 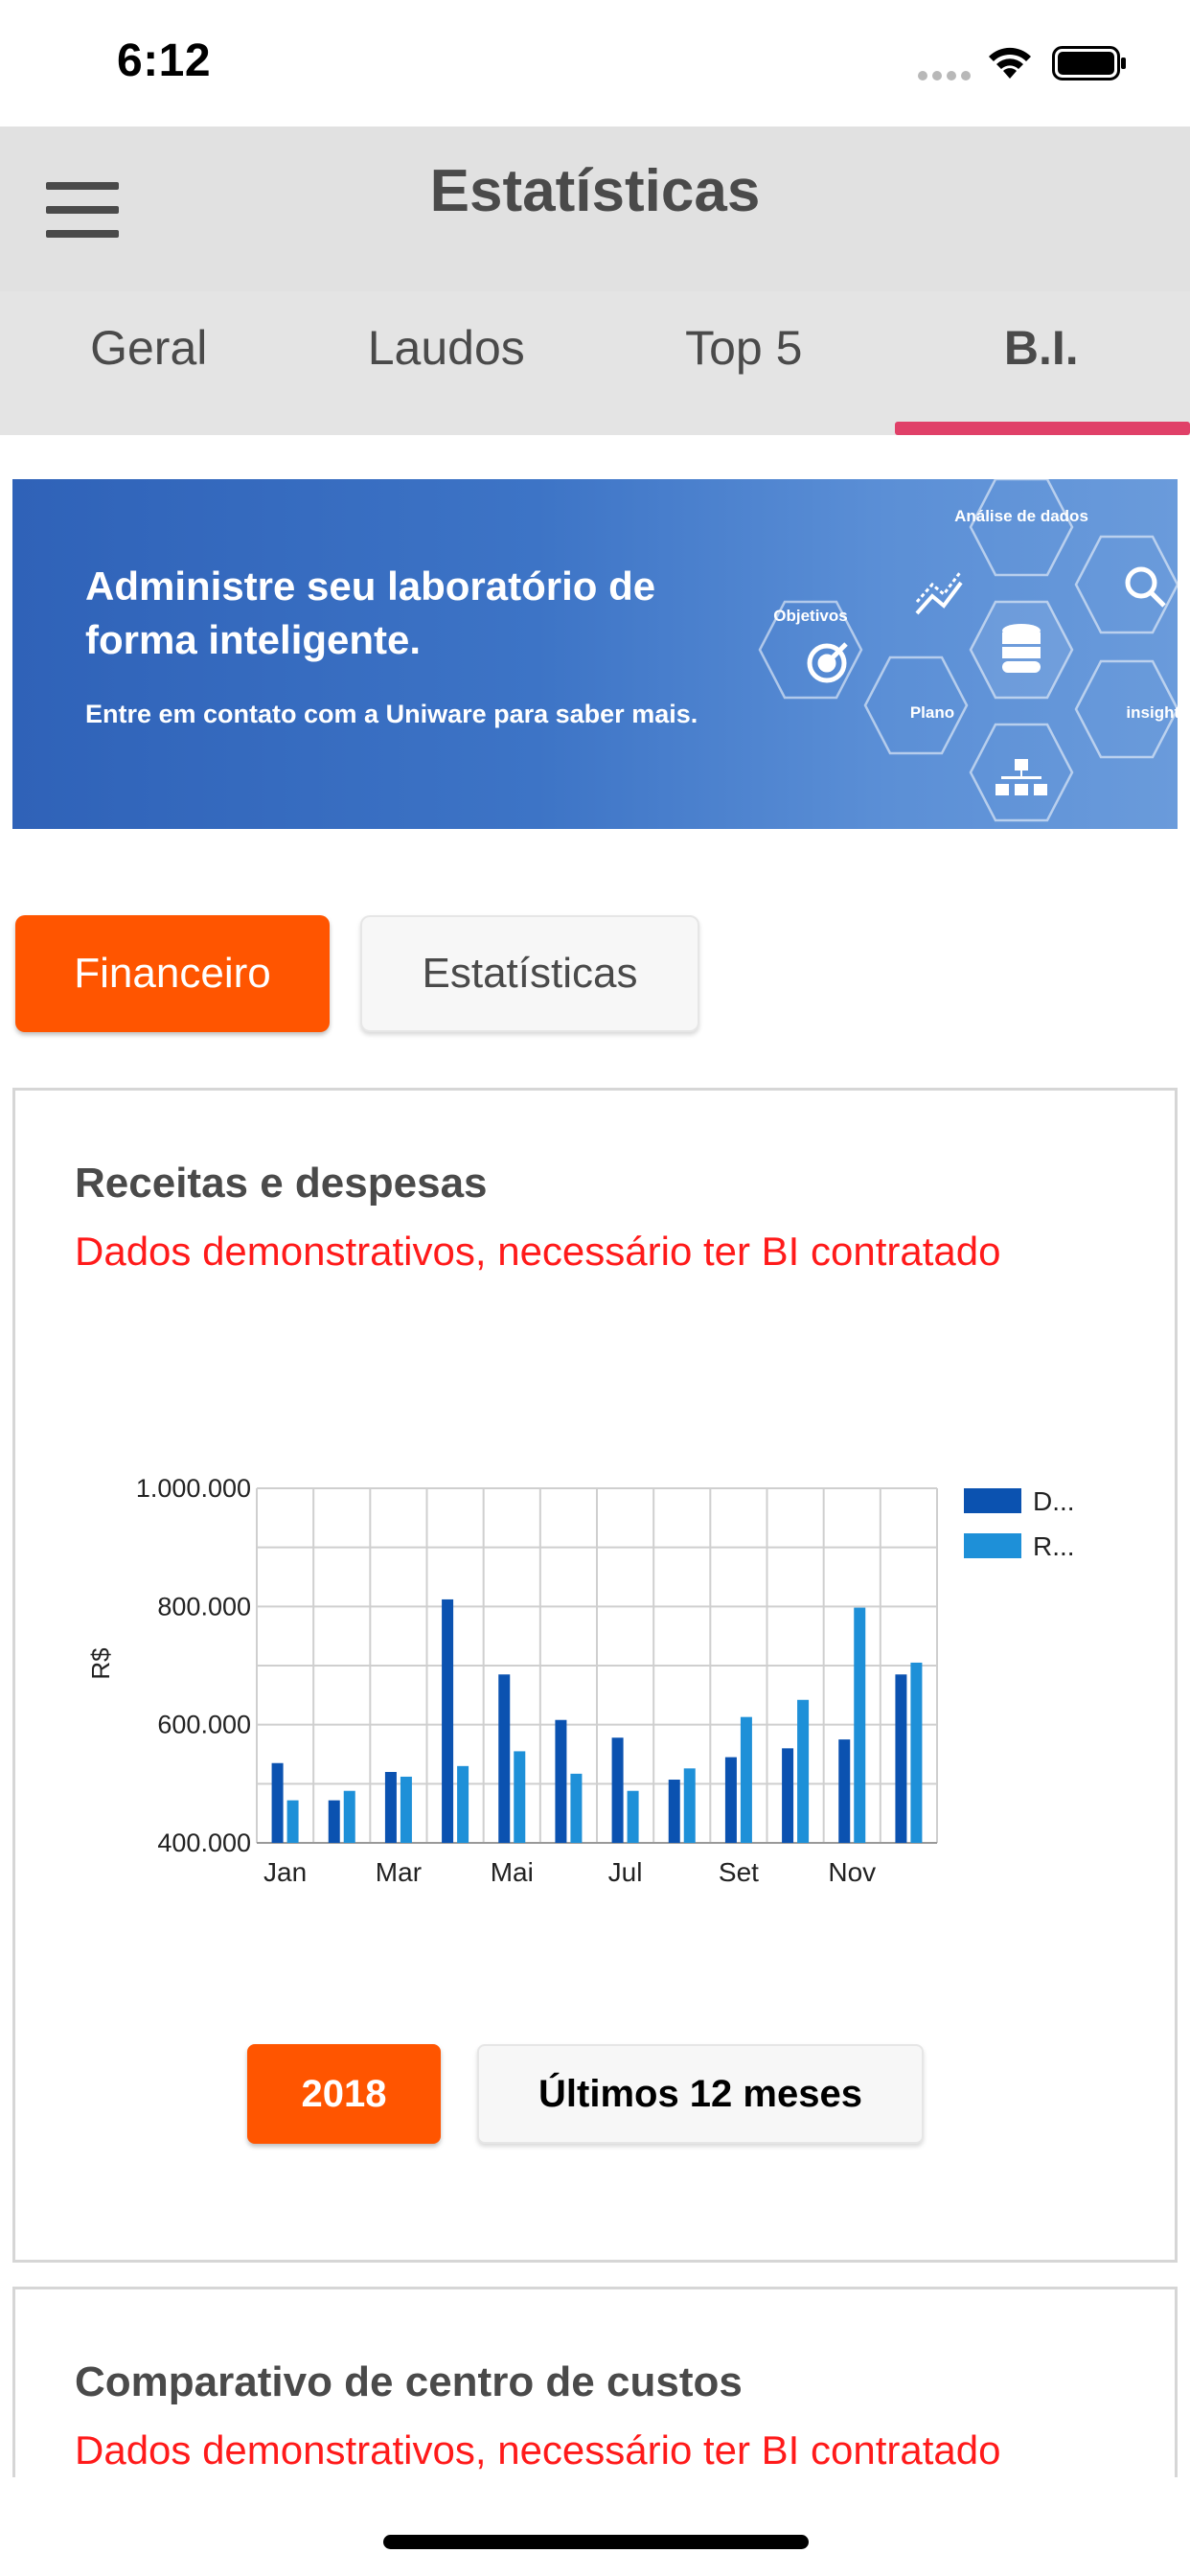 I want to click on bar-1-out, so click(x=788, y=1795).